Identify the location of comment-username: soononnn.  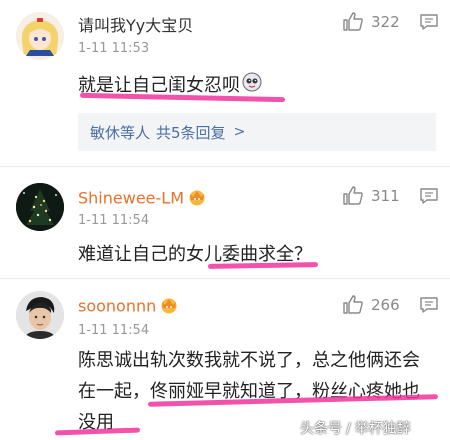
(128, 307).